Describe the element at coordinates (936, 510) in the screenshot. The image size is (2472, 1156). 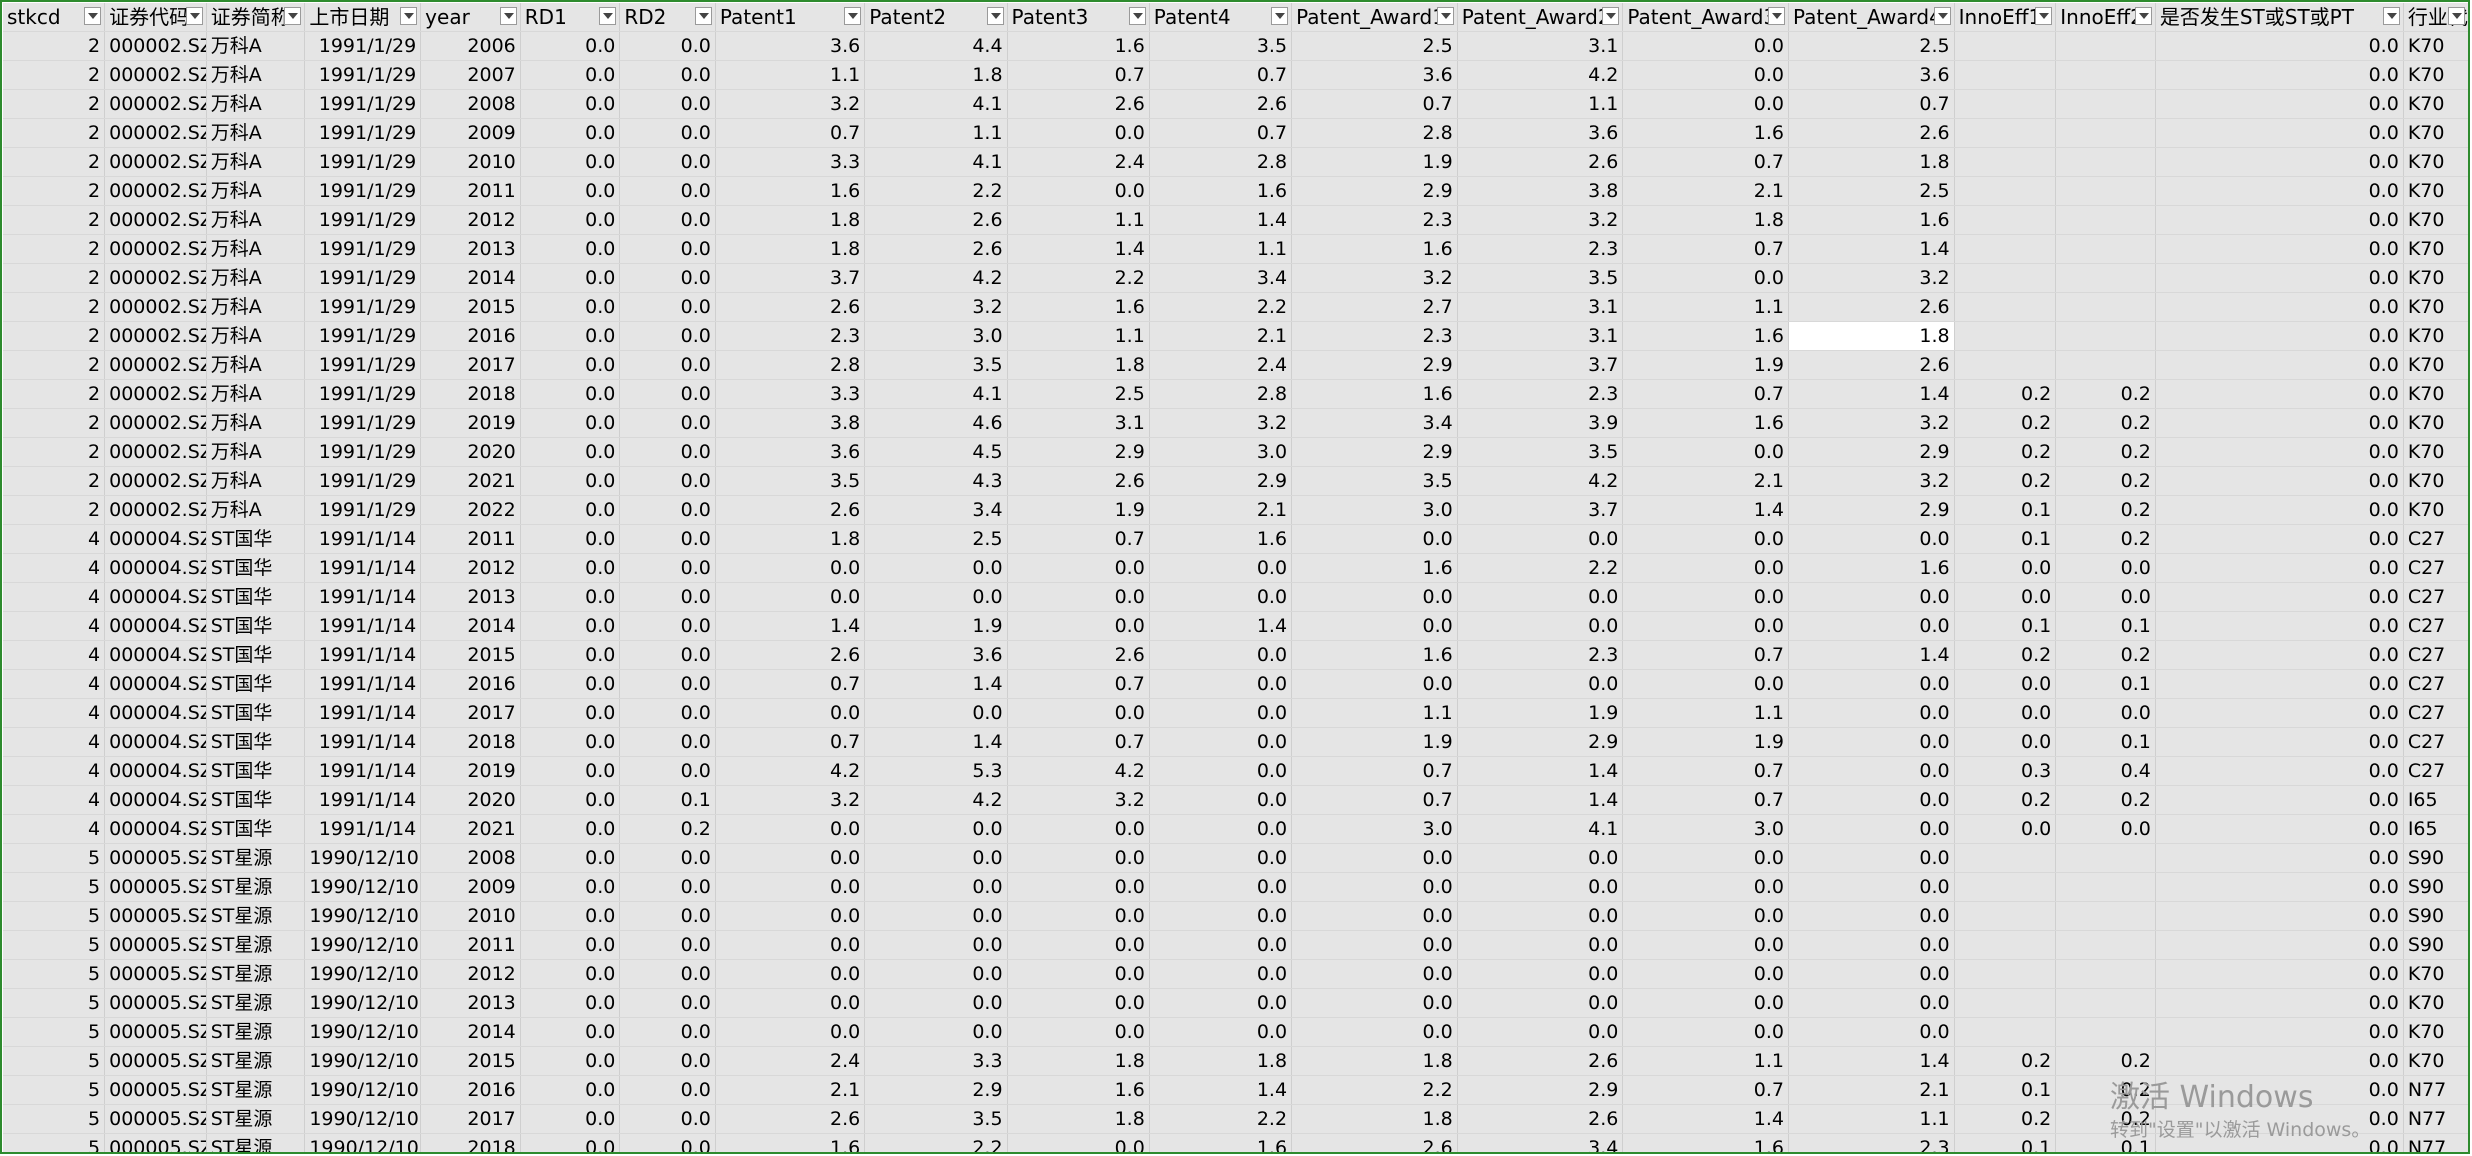
I see `table-cell: 3.4` at that location.